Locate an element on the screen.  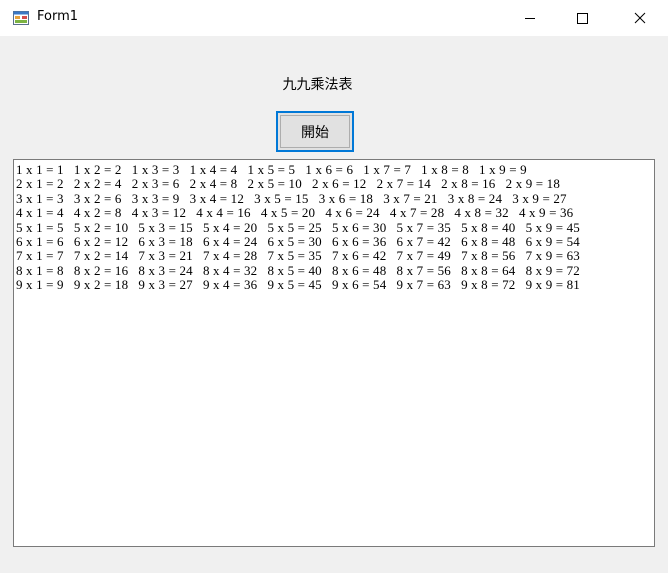
start-button-label: 開始 is located at coordinates (315, 131).